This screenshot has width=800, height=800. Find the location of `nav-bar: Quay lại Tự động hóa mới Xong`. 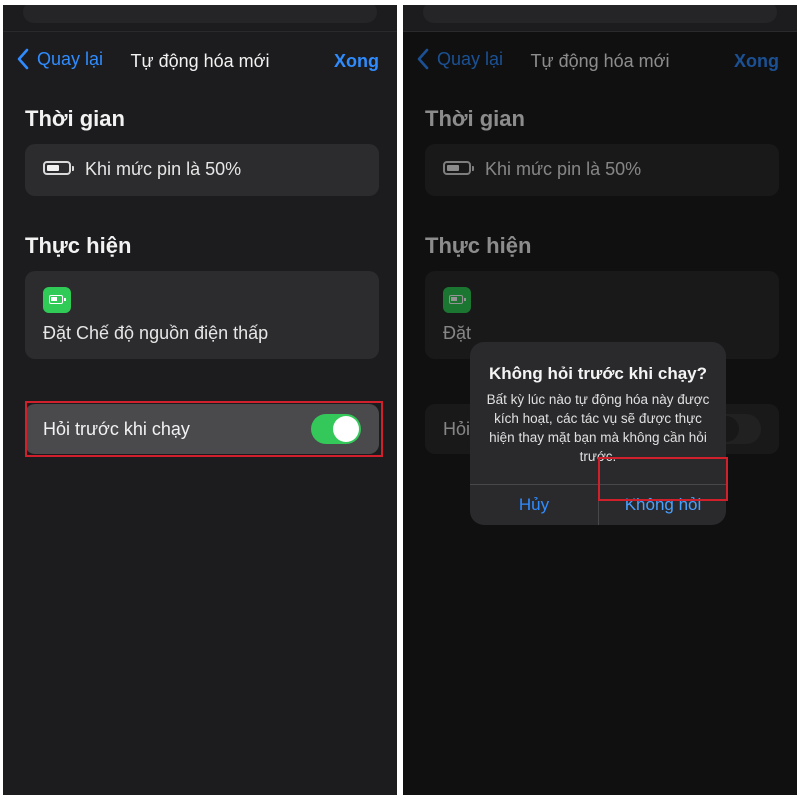

nav-bar: Quay lại Tự động hóa mới Xong is located at coordinates (200, 62).